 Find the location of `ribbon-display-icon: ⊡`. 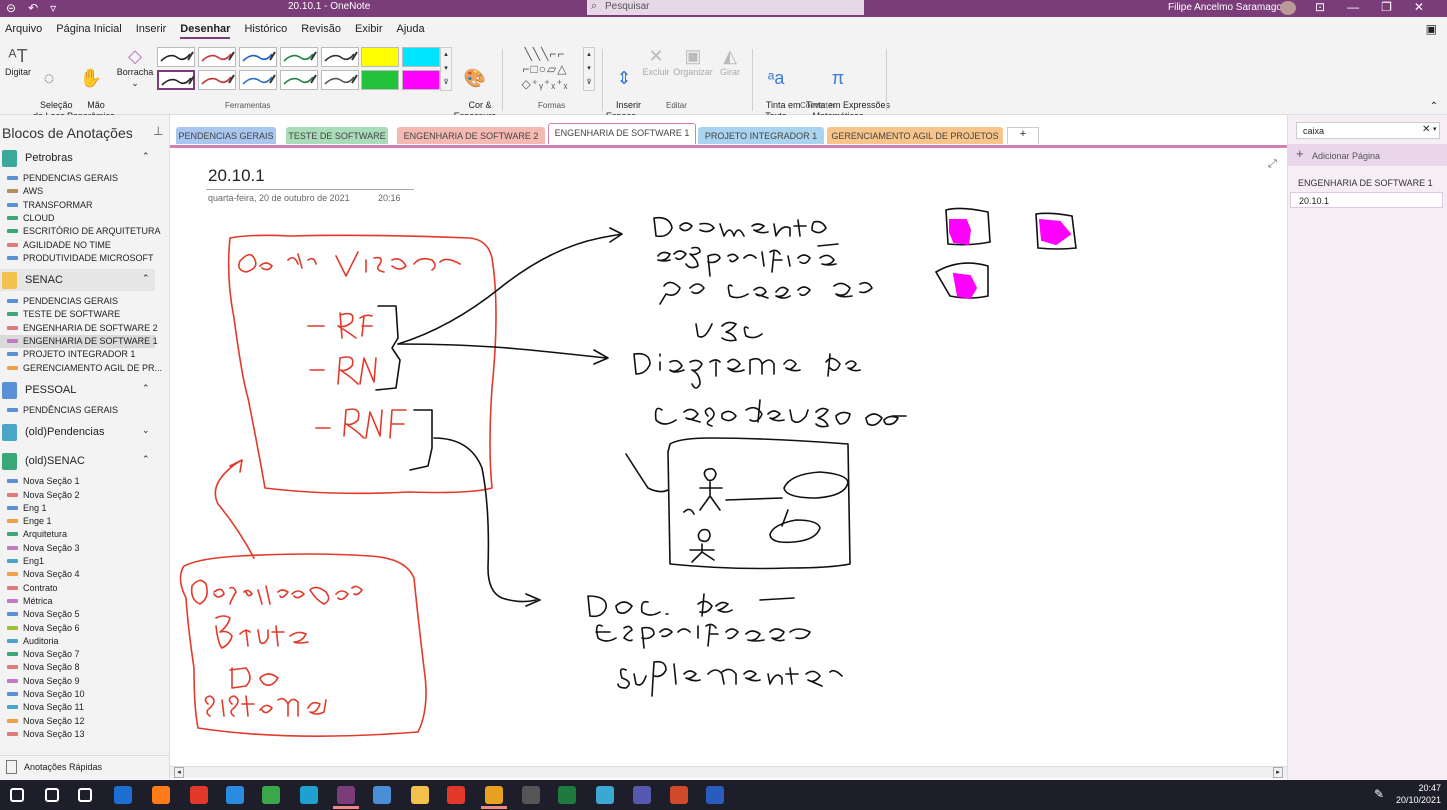

ribbon-display-icon: ⊡ is located at coordinates (1320, 7).